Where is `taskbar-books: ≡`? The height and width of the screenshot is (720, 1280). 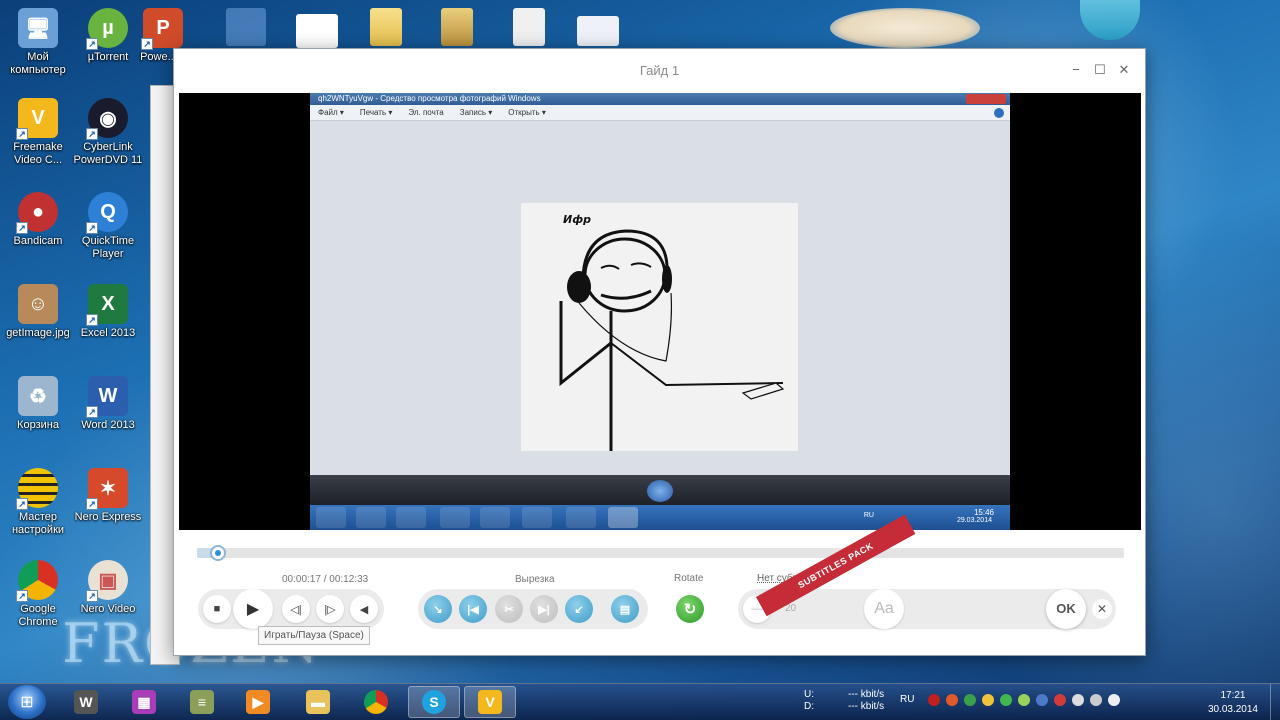 taskbar-books: ≡ is located at coordinates (202, 702).